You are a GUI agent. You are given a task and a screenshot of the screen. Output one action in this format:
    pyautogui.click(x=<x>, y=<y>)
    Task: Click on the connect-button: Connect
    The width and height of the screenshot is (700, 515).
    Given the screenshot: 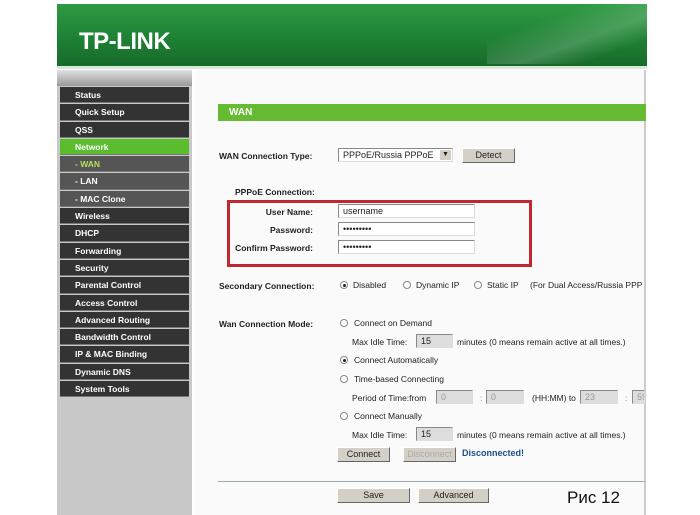 What is the action you would take?
    pyautogui.click(x=363, y=454)
    